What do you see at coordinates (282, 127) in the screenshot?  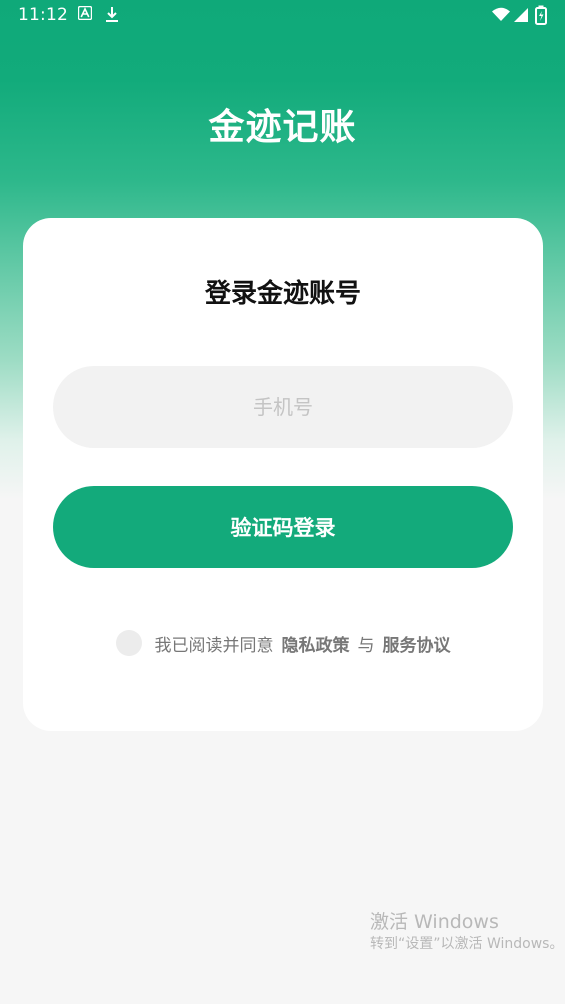 I see `app-title: 金迹记账` at bounding box center [282, 127].